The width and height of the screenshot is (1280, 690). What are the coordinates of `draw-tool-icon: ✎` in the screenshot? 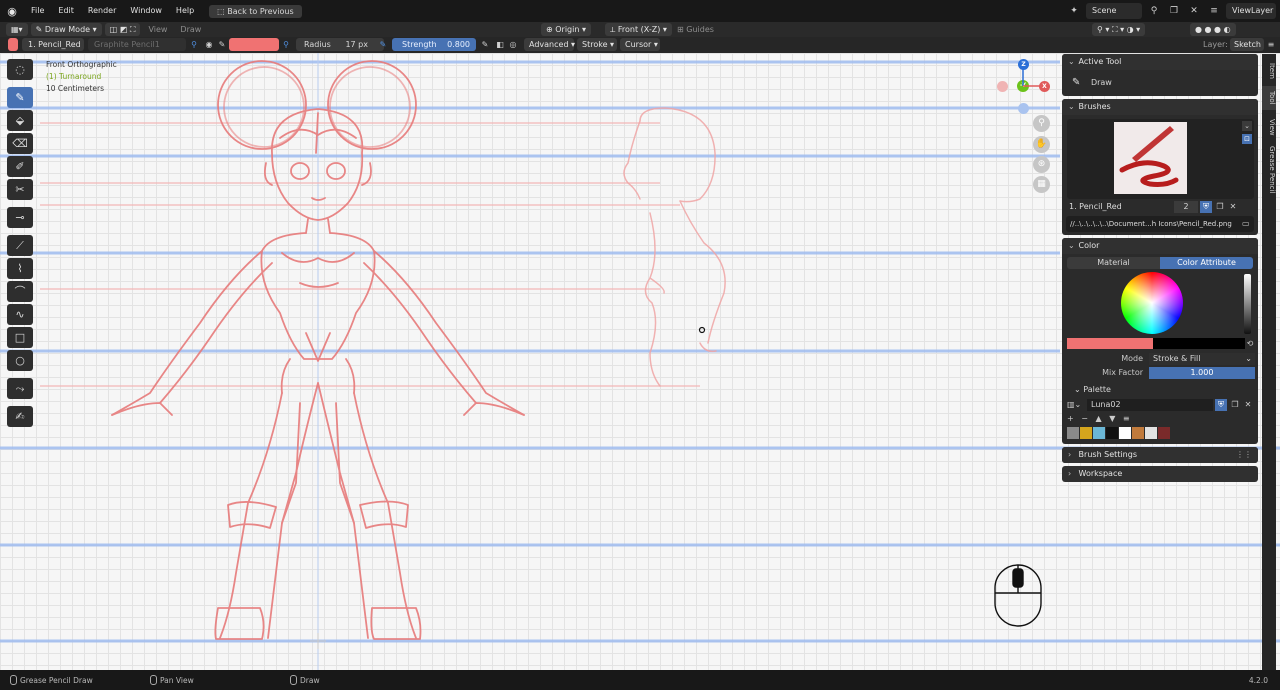 It's located at (20, 97).